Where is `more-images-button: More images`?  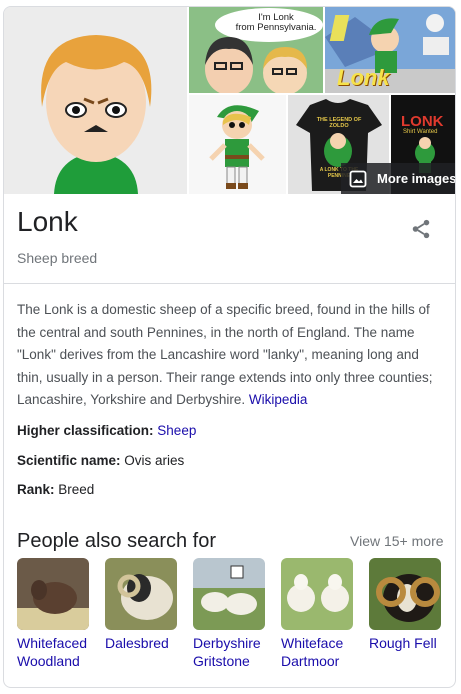
more-images-button: More images is located at coordinates (398, 178).